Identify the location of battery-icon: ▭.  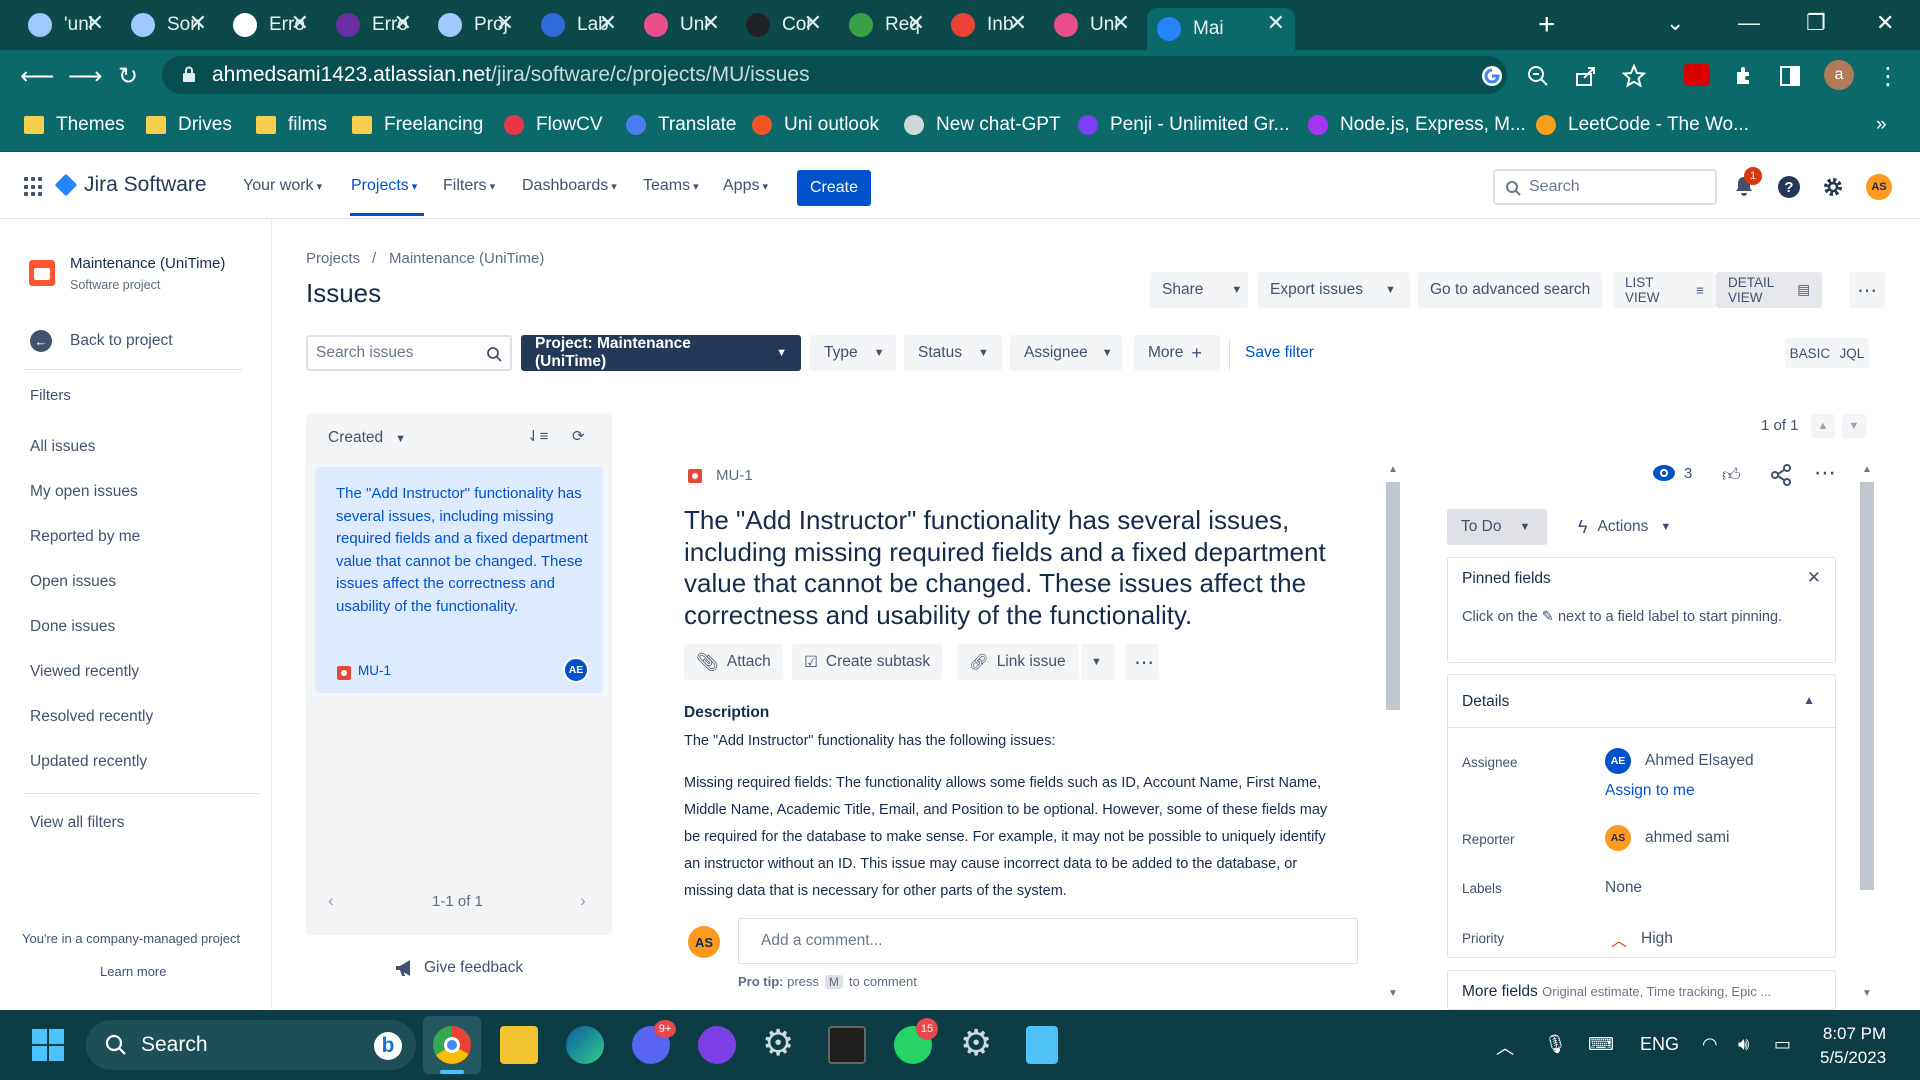
(1782, 1044).